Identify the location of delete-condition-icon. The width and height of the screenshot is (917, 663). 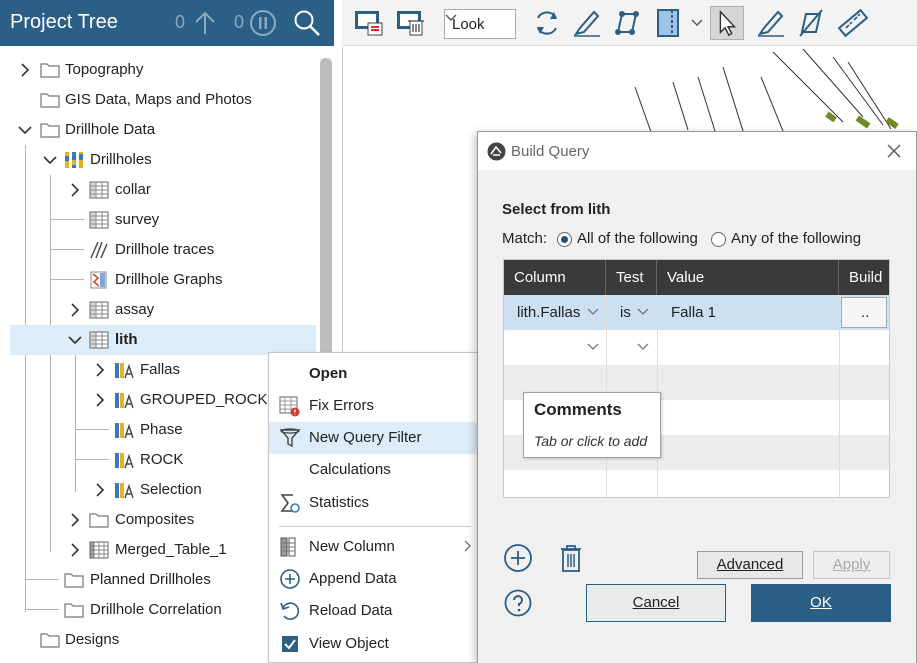
(571, 558).